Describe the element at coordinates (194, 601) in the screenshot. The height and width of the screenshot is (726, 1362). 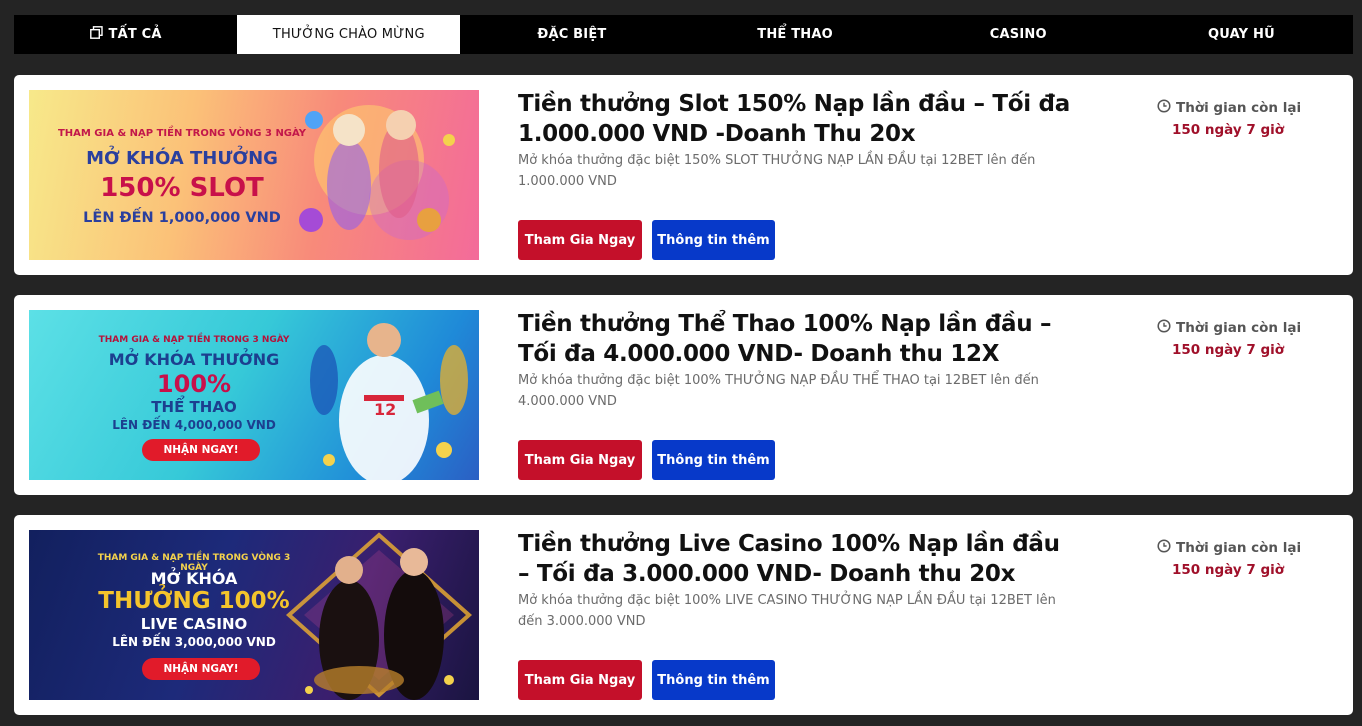
I see `banner-line: THƯỞNG 100%` at that location.